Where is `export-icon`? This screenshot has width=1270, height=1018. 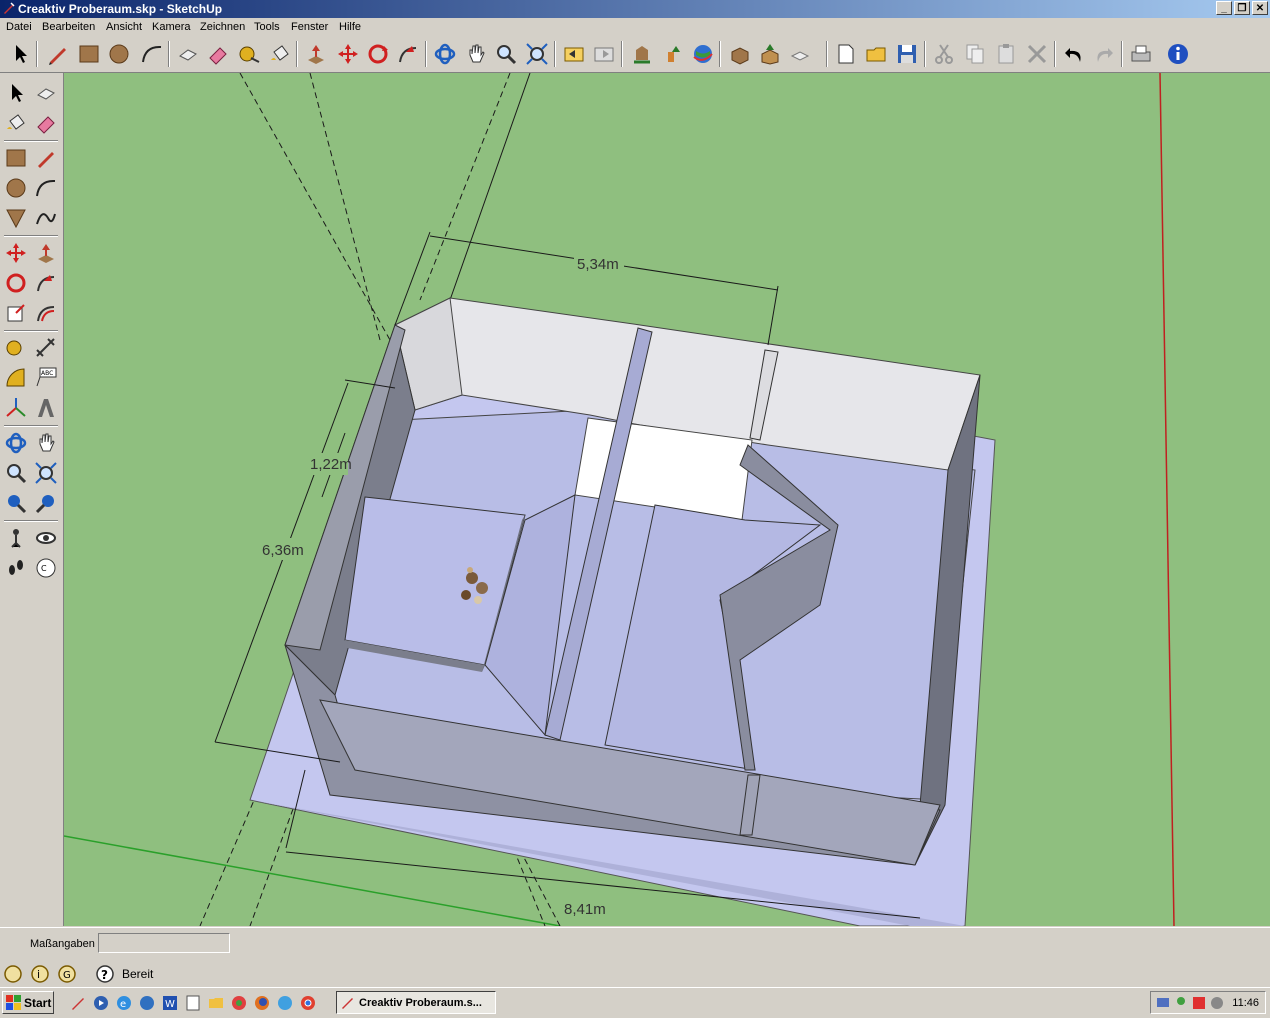 export-icon is located at coordinates (770, 54).